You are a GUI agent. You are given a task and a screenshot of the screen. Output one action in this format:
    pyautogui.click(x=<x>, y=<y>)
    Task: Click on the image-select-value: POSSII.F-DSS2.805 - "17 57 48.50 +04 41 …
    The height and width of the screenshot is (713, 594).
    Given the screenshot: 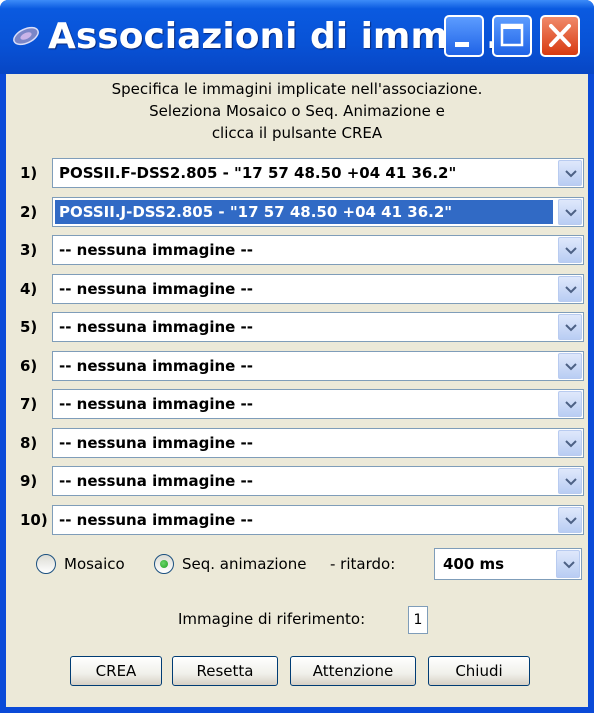 What is the action you would take?
    pyautogui.click(x=258, y=173)
    